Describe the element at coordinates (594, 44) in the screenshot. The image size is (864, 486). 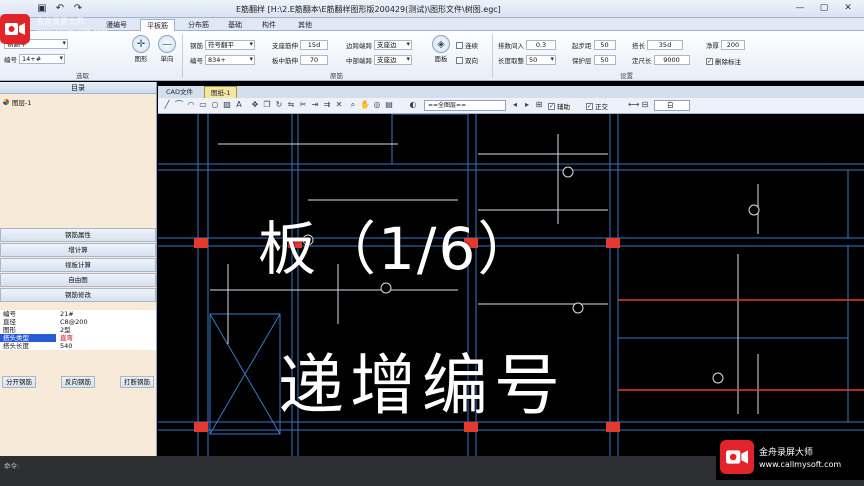
I see `start-distance-field: 起步距 50` at that location.